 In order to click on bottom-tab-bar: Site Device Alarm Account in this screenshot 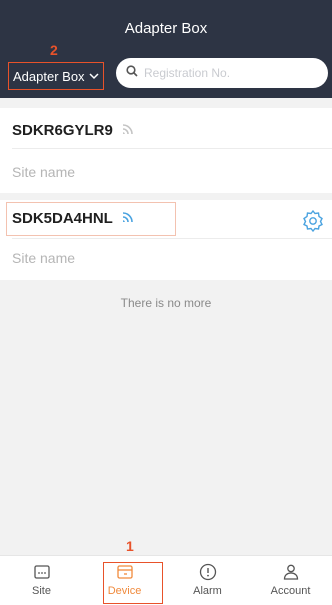, I will do `click(166, 580)`.